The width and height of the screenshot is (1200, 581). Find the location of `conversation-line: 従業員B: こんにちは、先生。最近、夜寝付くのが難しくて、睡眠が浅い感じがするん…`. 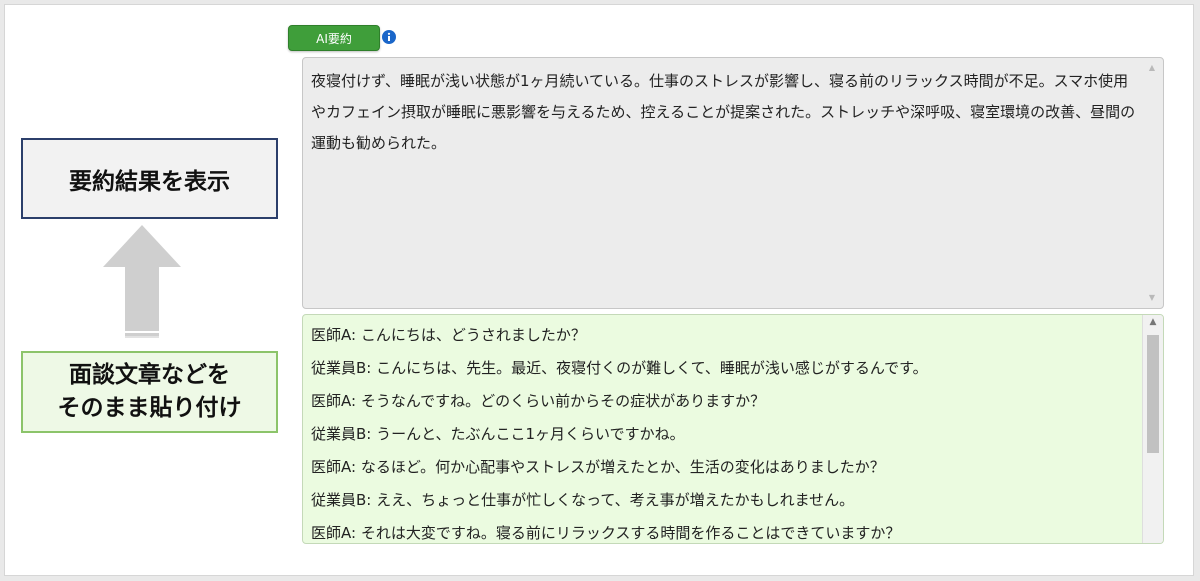

conversation-line: 従業員B: こんにちは、先生。最近、夜寝付くのが難しくて、睡眠が浅い感じがするん… is located at coordinates (619, 368).